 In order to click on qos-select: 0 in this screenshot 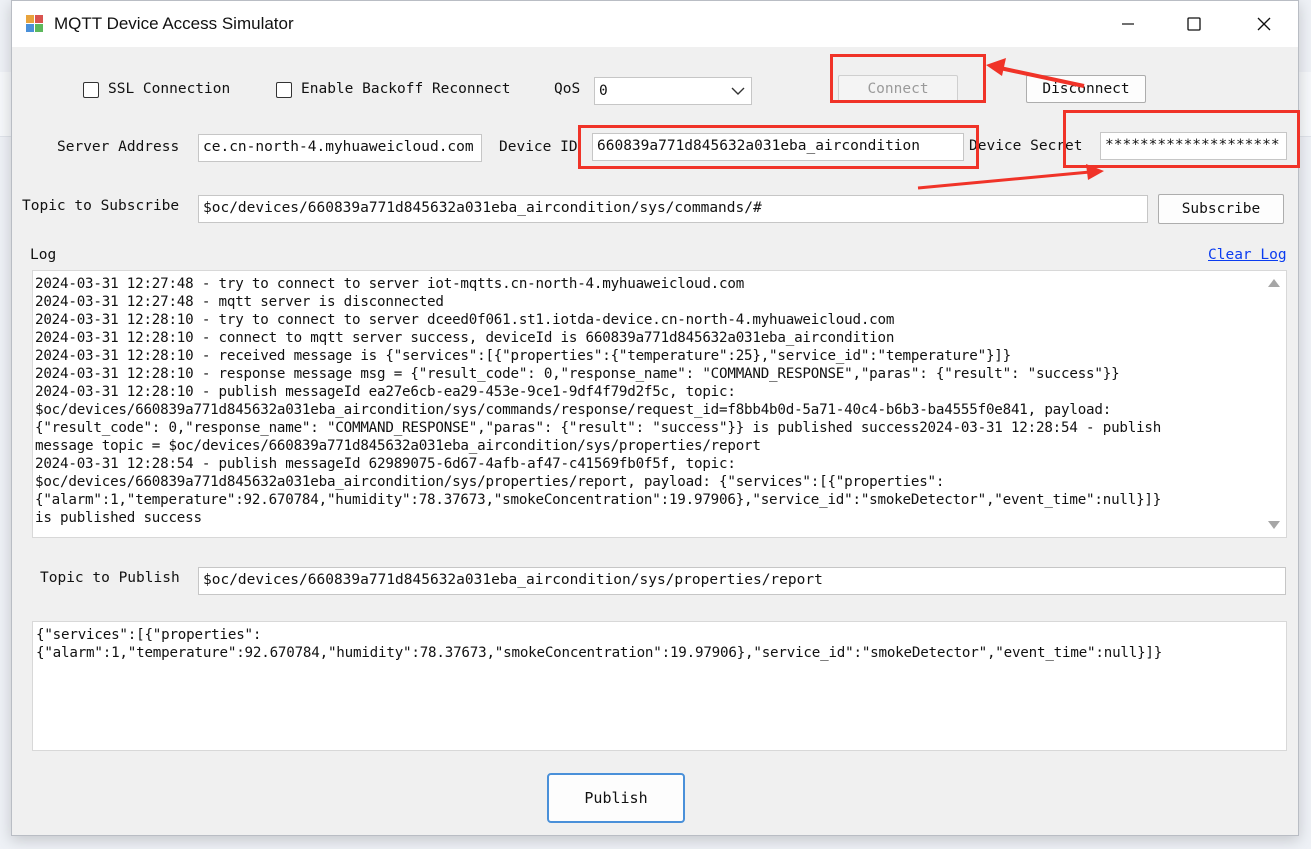, I will do `click(673, 91)`.